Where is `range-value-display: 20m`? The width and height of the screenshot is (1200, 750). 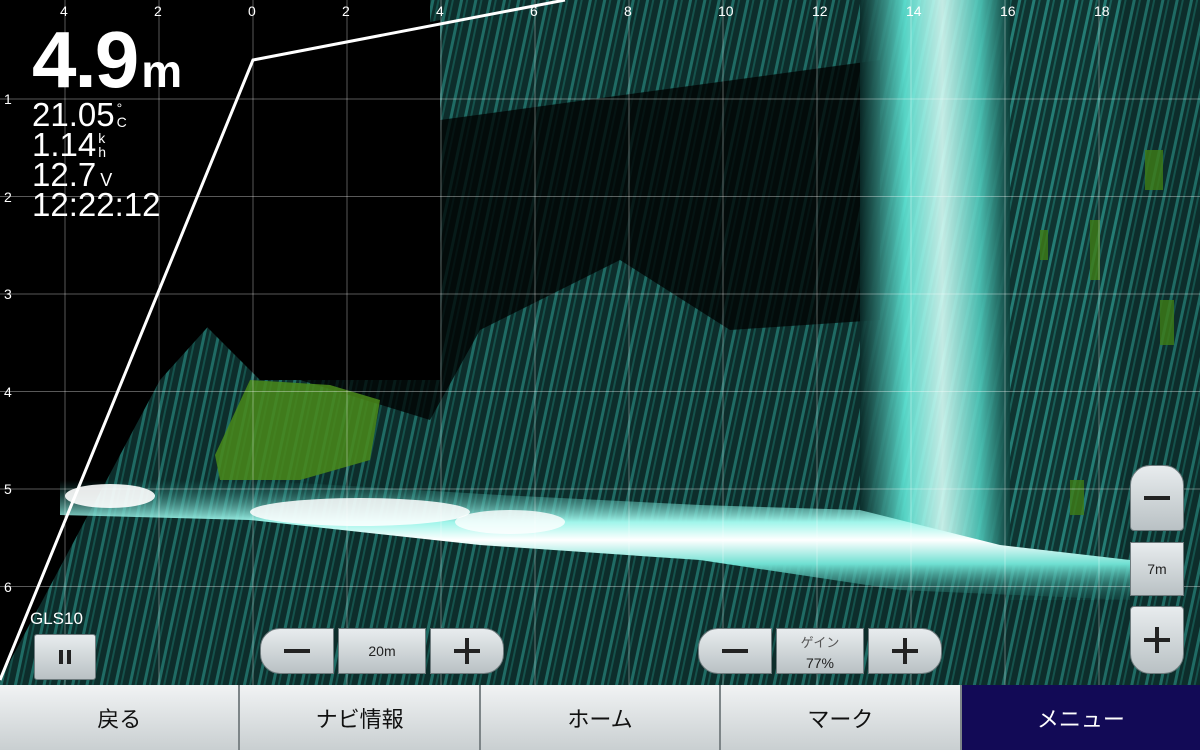 range-value-display: 20m is located at coordinates (382, 651).